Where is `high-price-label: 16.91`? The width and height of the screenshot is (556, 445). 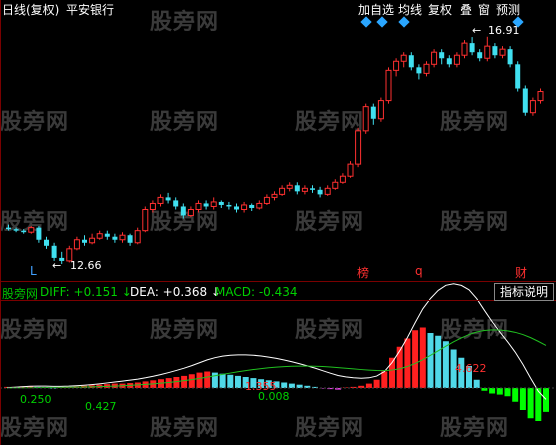
high-price-label: 16.91 is located at coordinates (504, 30).